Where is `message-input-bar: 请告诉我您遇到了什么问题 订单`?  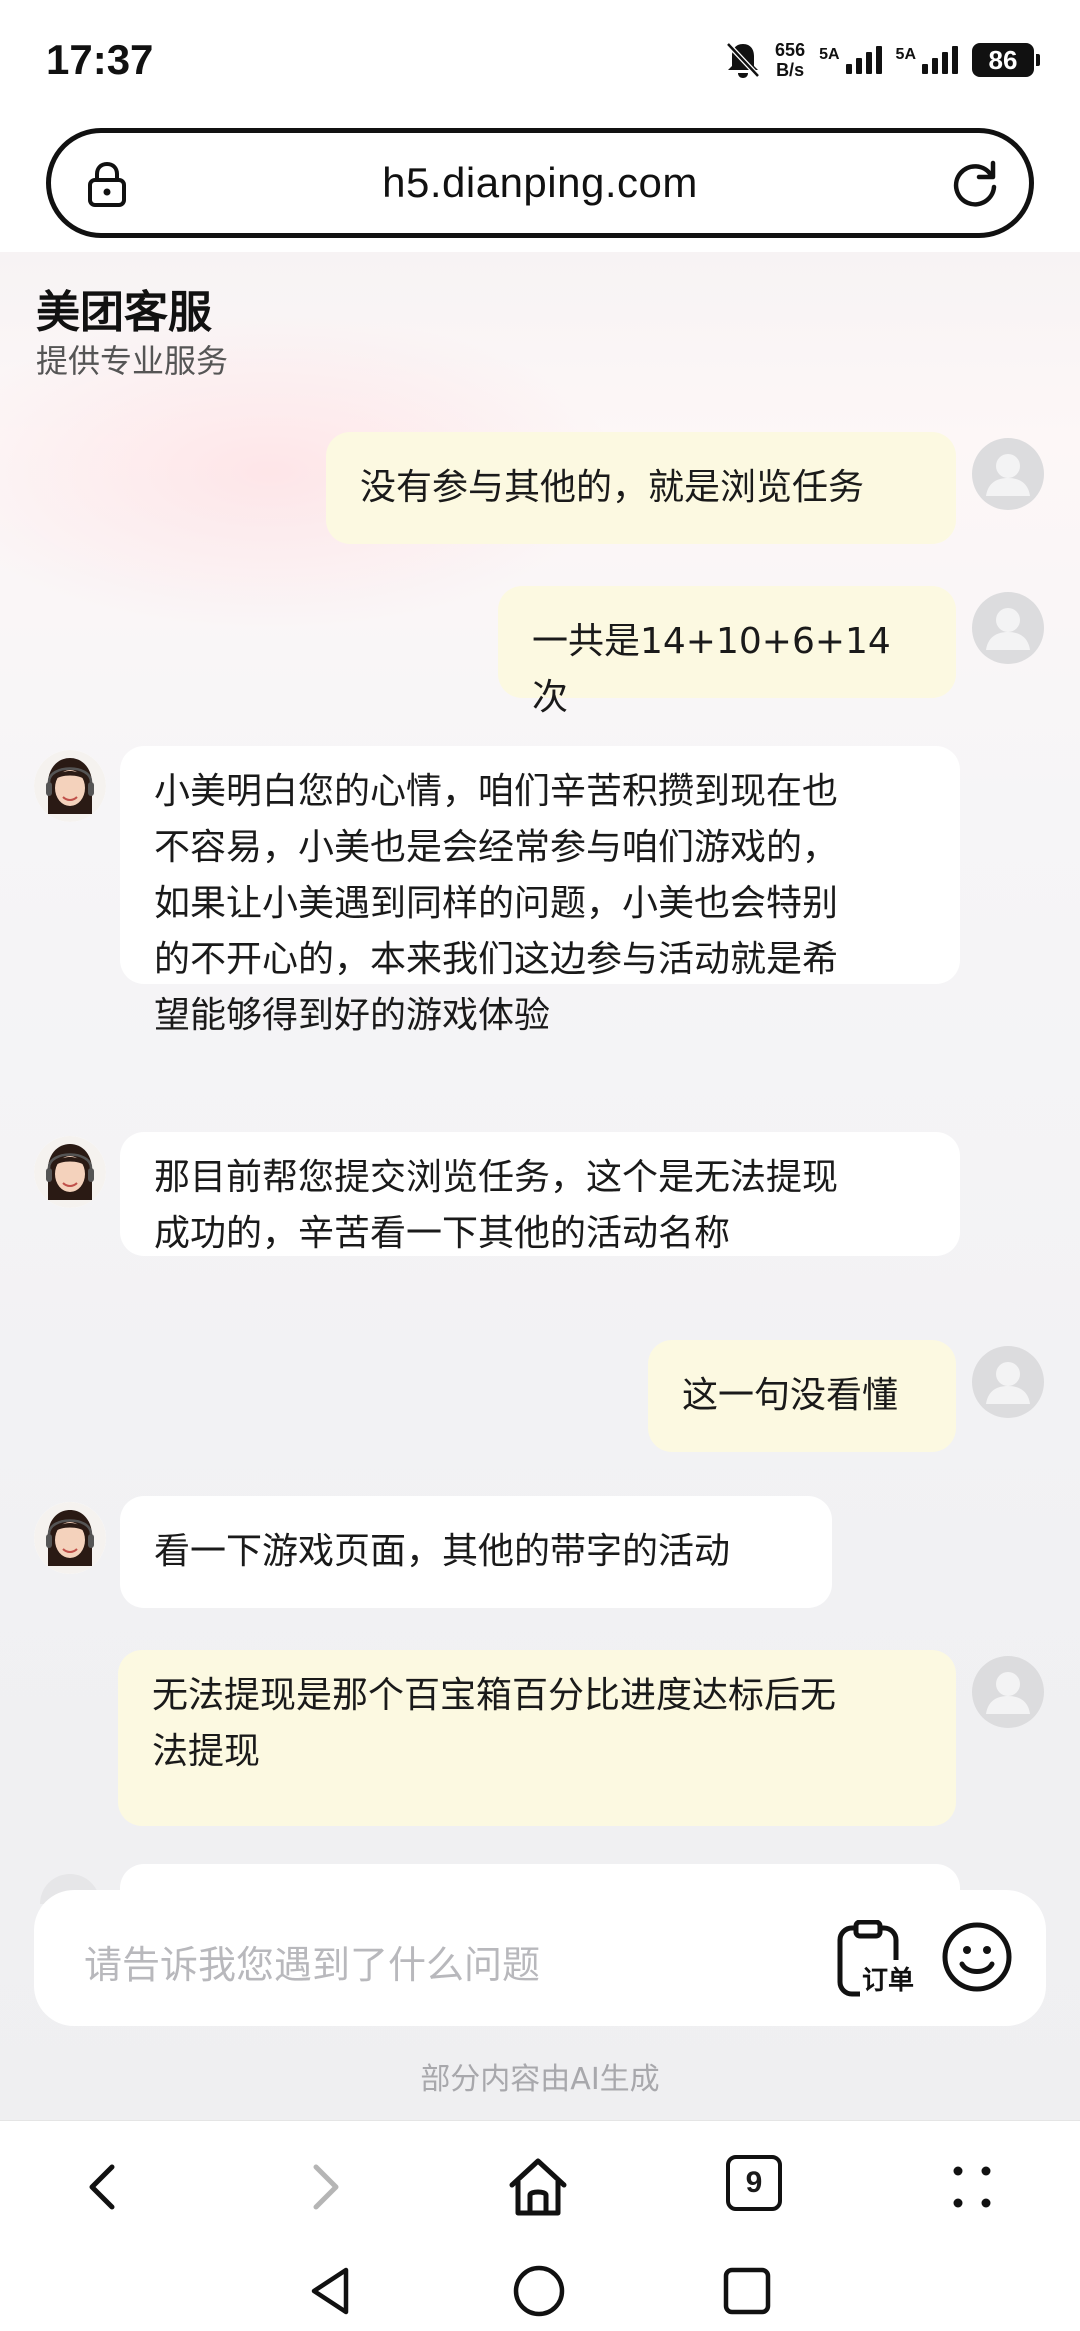
message-input-bar: 请告诉我您遇到了什么问题 订单 is located at coordinates (540, 1958).